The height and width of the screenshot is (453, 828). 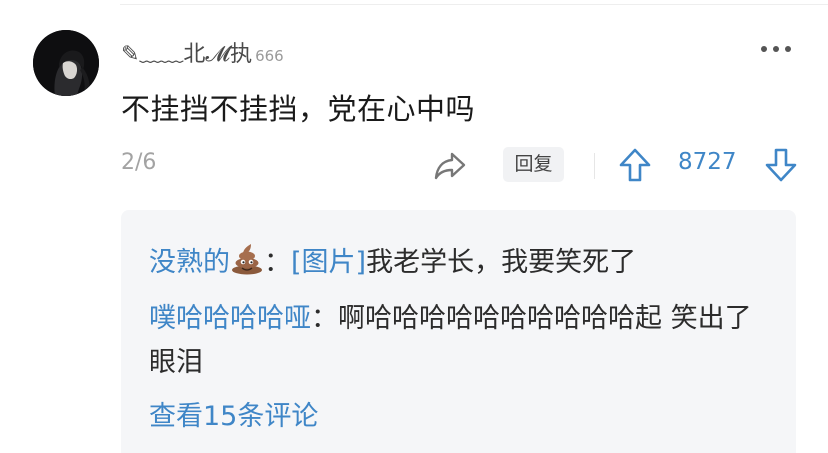 I want to click on top-divider, so click(x=474, y=4).